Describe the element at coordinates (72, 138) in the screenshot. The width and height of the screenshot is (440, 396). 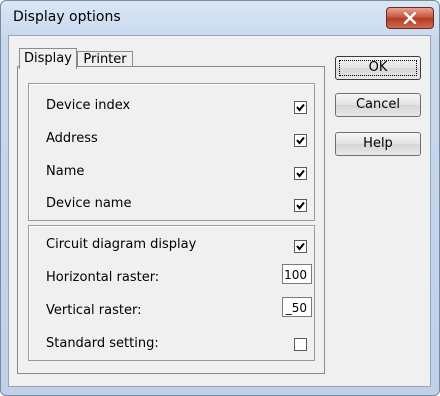
I see `address-label: Address` at that location.